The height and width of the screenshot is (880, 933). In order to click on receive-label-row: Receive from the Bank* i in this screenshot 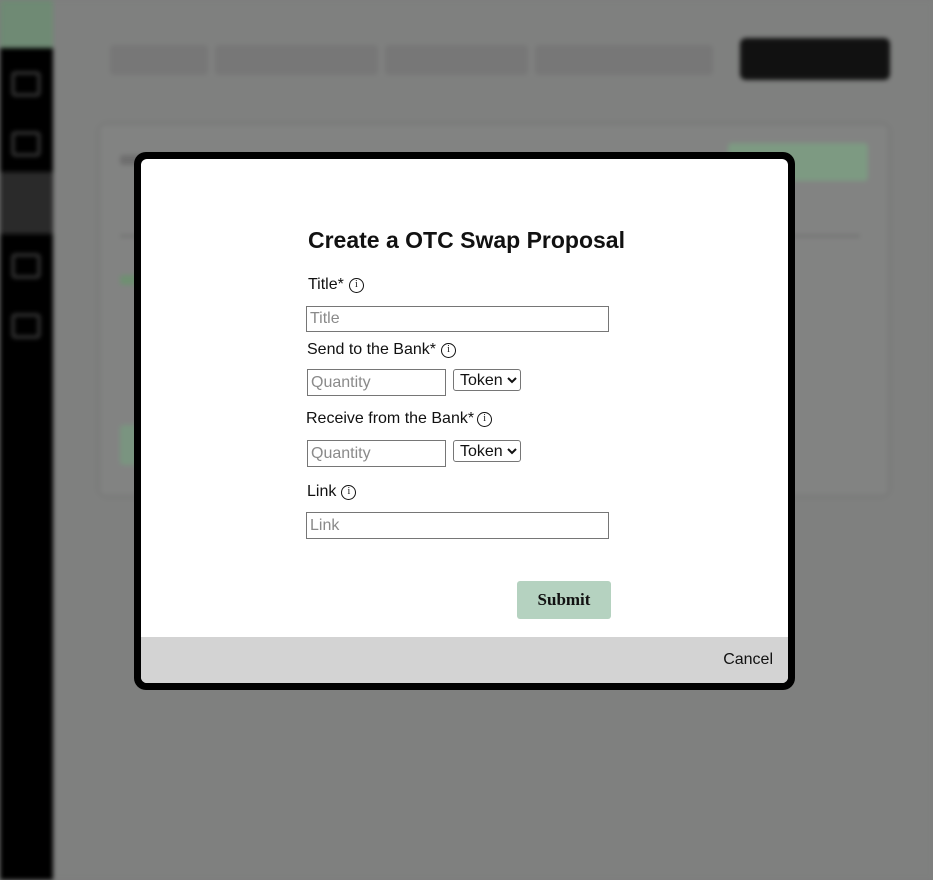, I will do `click(399, 419)`.